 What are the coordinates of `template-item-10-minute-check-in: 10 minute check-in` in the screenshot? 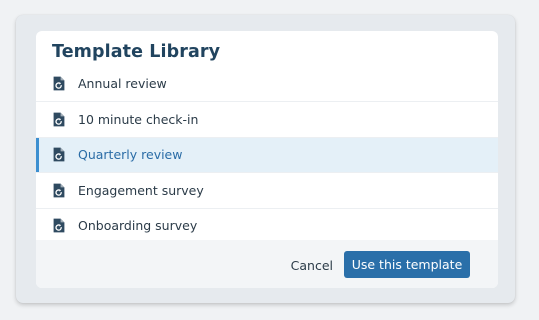 It's located at (267, 119).